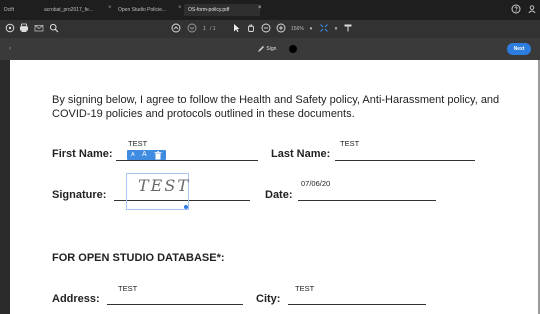 Image resolution: width=540 pixels, height=314 pixels. Describe the element at coordinates (349, 143) in the screenshot. I see `last-name-value: TEST` at that location.